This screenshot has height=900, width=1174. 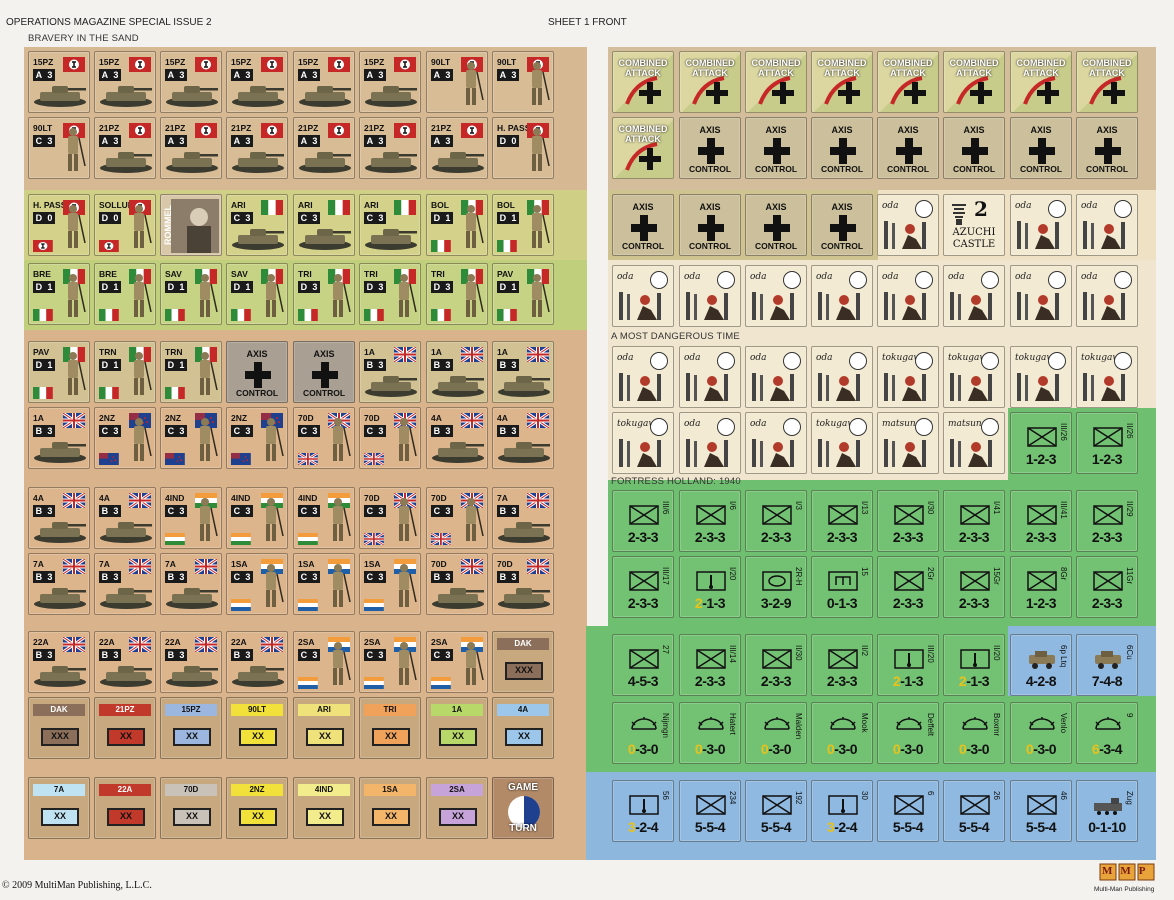 I want to click on holland-unit-counter: Malden 0-3-0, so click(x=776, y=733).